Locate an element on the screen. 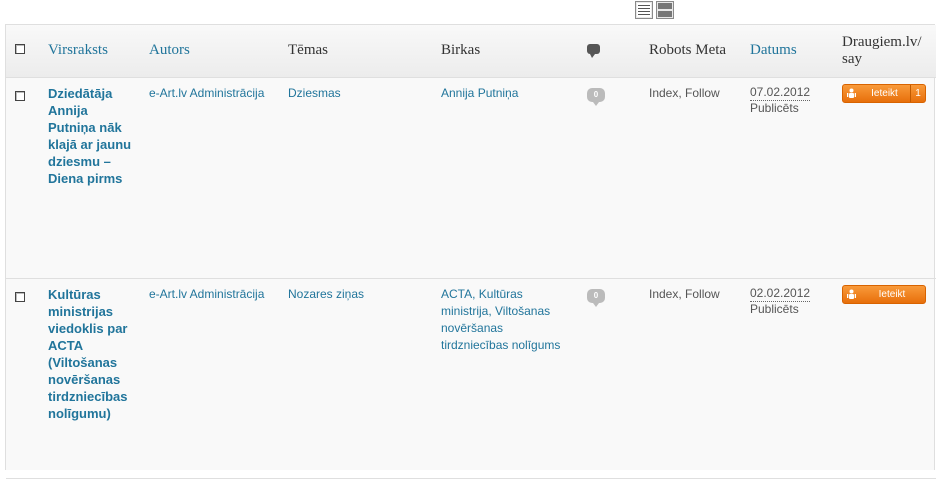 This screenshot has height=479, width=943. draugiem-say-button: Ieteikt is located at coordinates (884, 294).